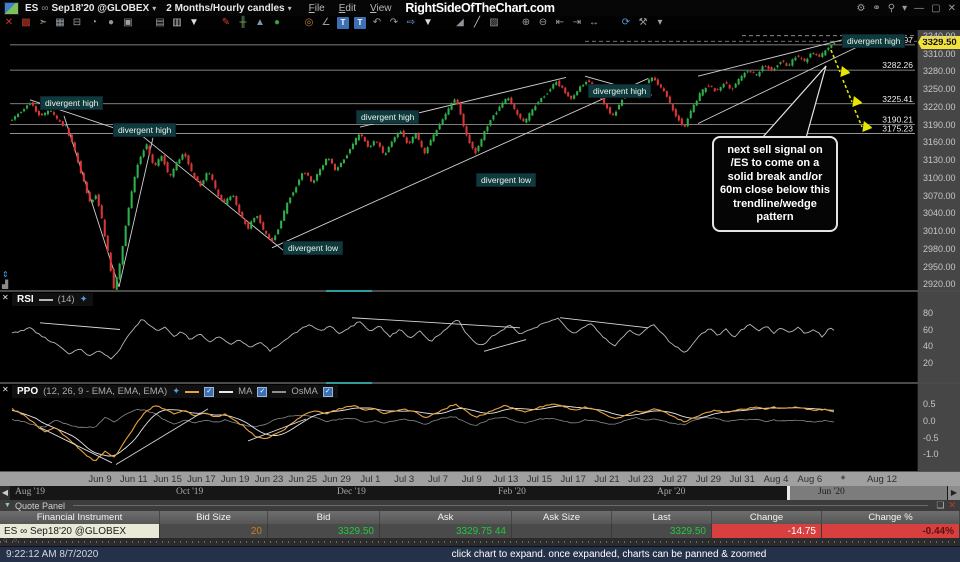  What do you see at coordinates (80, 531) in the screenshot?
I see `instrument-cell: ES ∞ Sep18'20 @GLOBEX` at bounding box center [80, 531].